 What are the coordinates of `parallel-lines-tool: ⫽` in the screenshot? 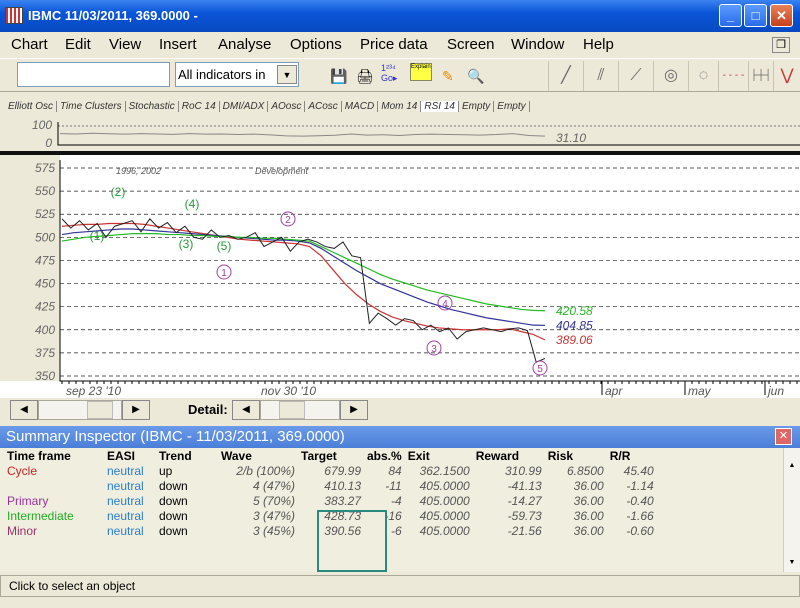 It's located at (600, 76).